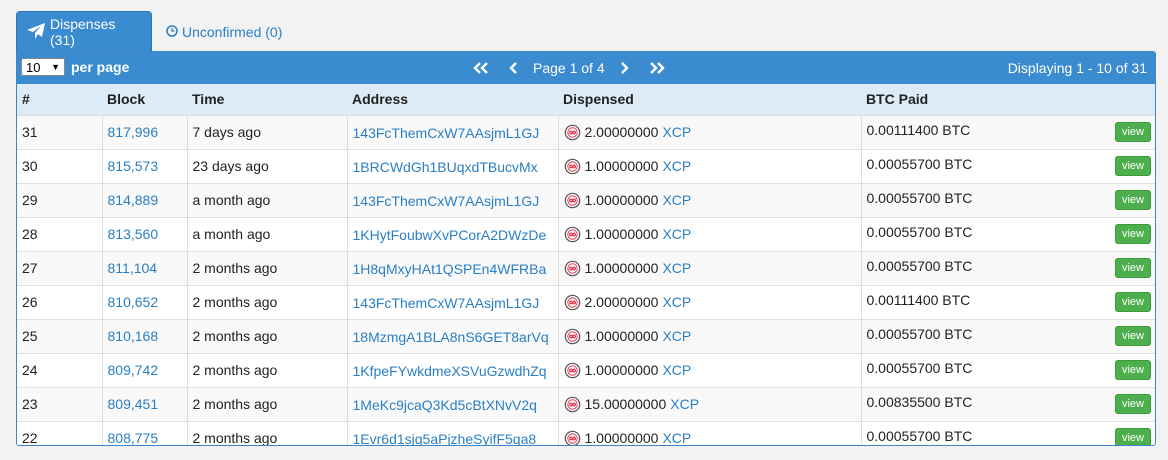 This screenshot has height=460, width=1168. What do you see at coordinates (133, 437) in the screenshot?
I see `block-link: 808,775` at bounding box center [133, 437].